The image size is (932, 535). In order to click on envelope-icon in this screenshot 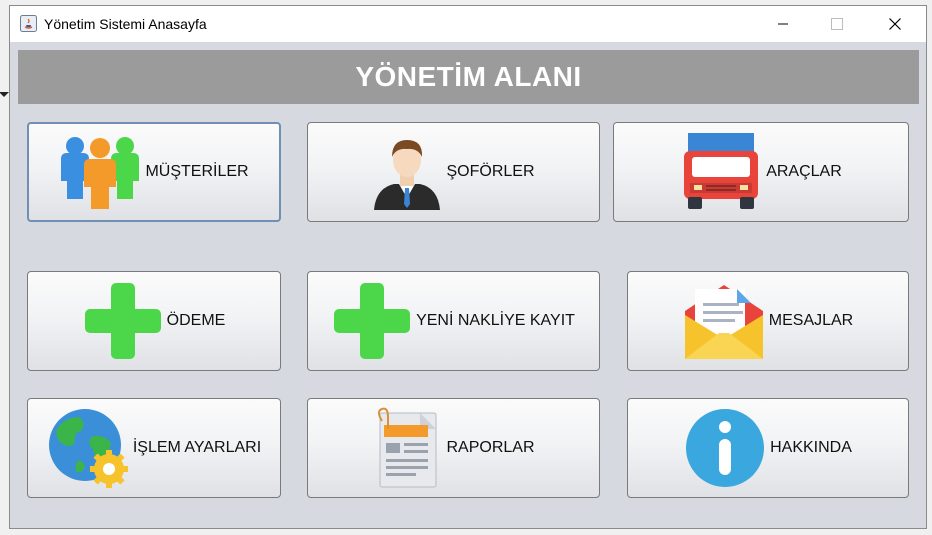, I will do `click(723, 322)`.